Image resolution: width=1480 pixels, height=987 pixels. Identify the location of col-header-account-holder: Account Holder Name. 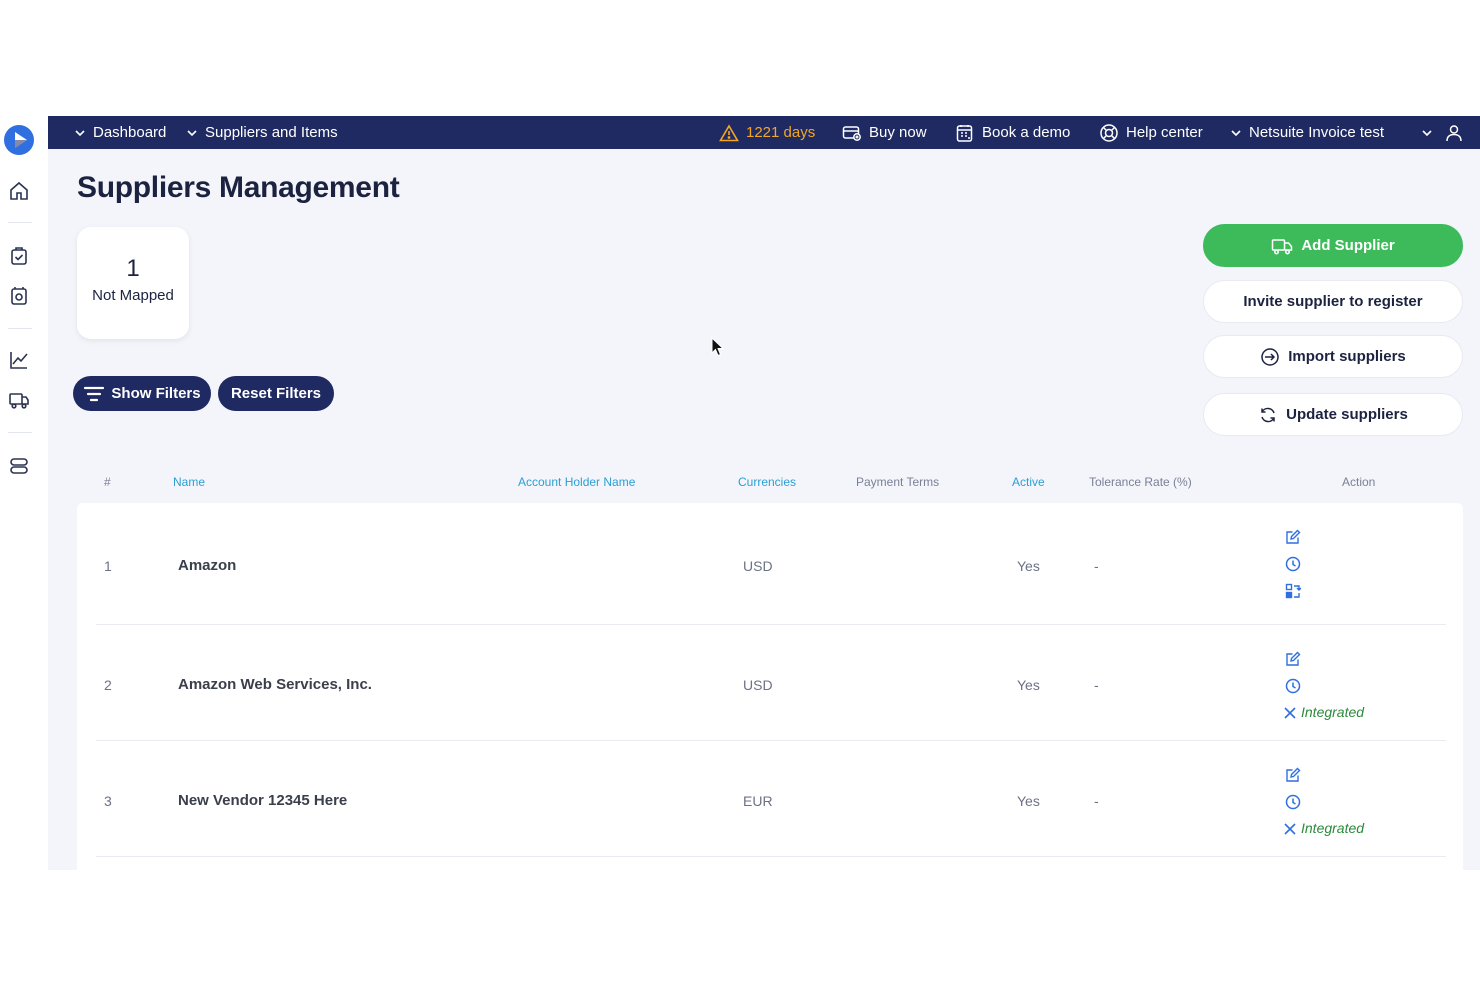
(576, 482).